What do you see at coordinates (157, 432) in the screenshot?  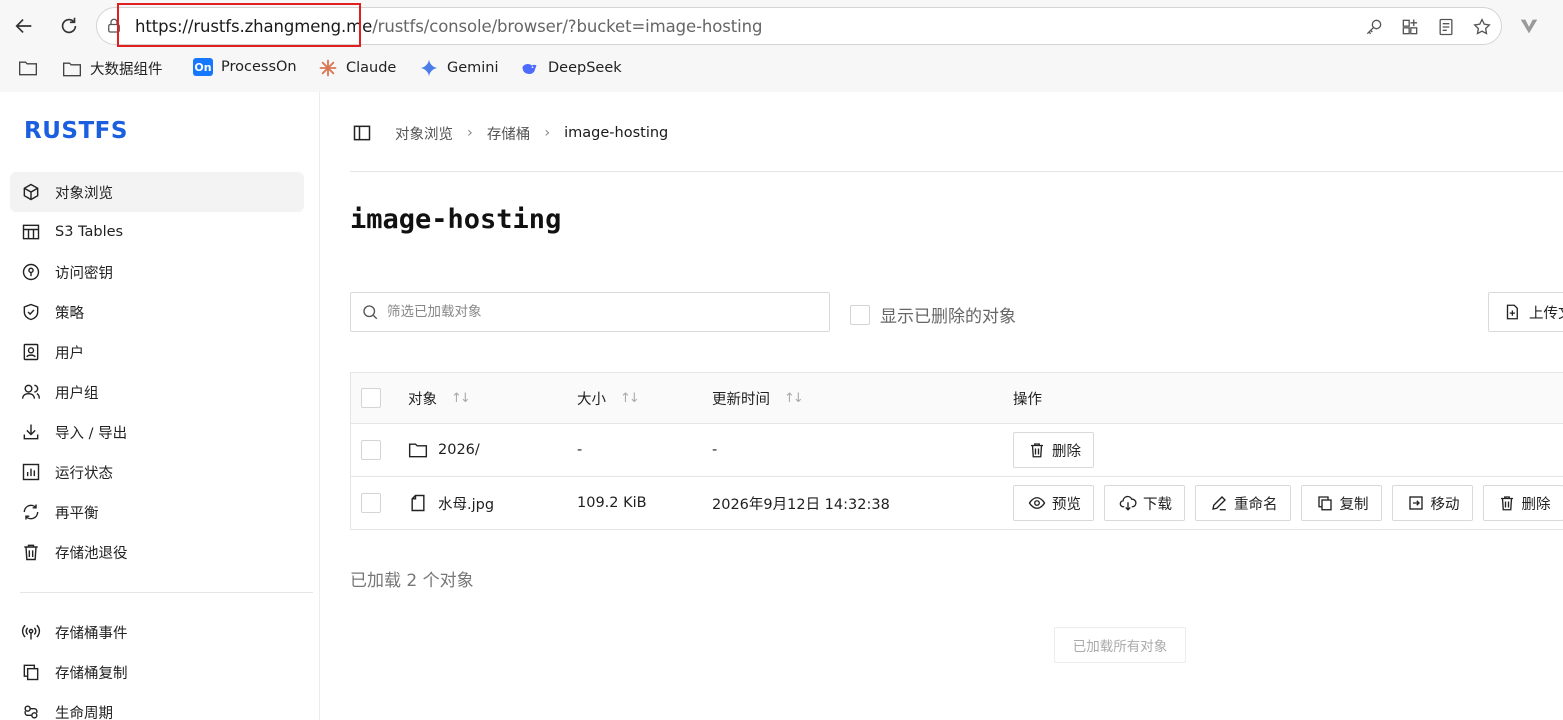 I see `sidebar-item-import-export: 导入 / 导出` at bounding box center [157, 432].